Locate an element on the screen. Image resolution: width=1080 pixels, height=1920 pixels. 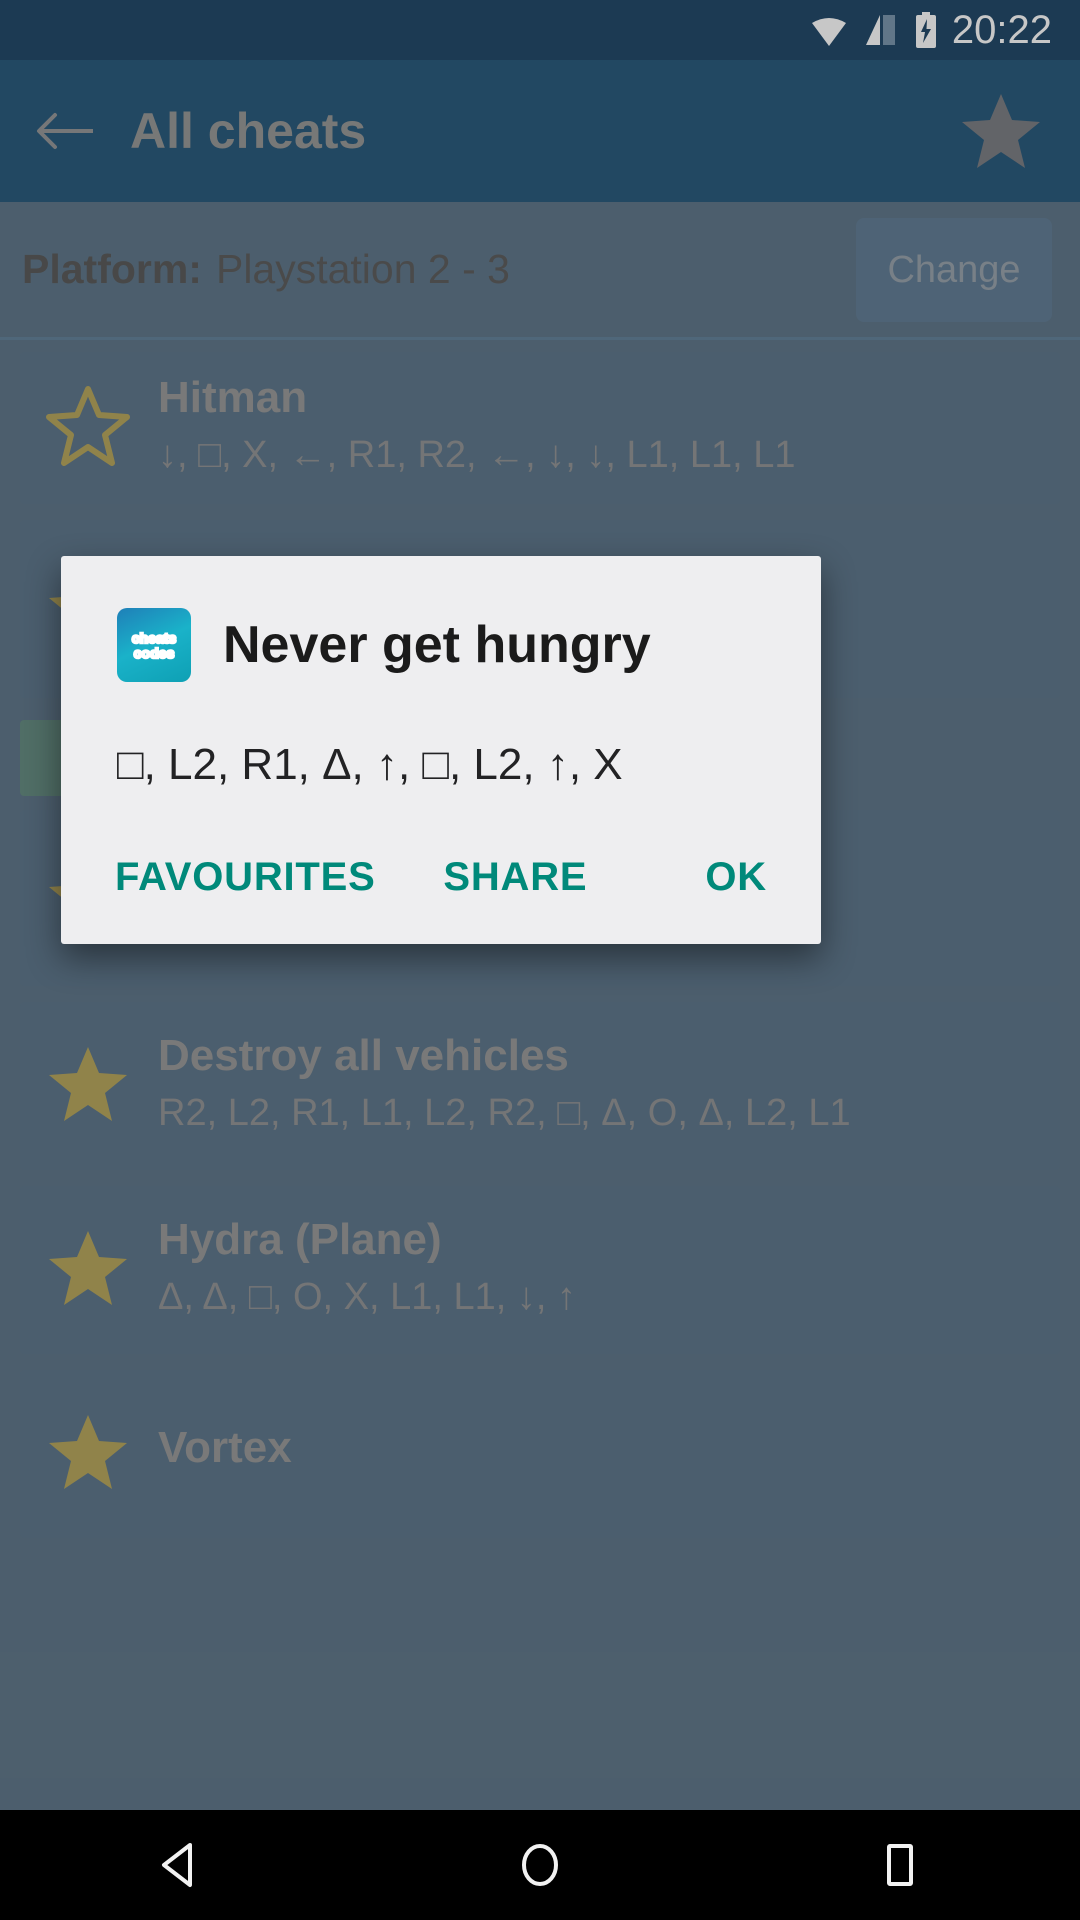
nav-home-icon is located at coordinates (540, 1865).